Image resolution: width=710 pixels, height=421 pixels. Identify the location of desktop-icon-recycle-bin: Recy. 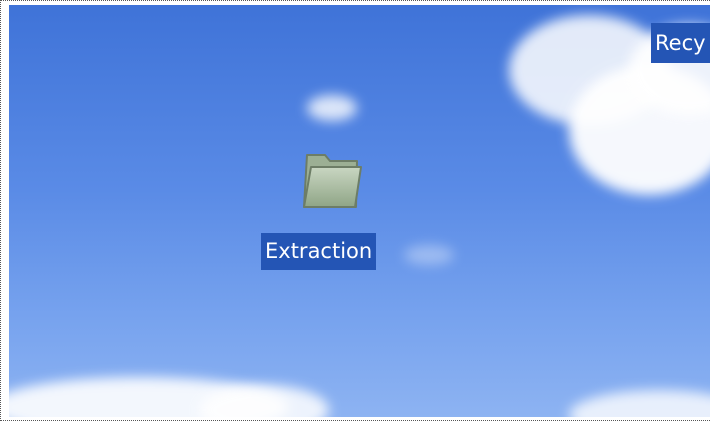
(680, 45).